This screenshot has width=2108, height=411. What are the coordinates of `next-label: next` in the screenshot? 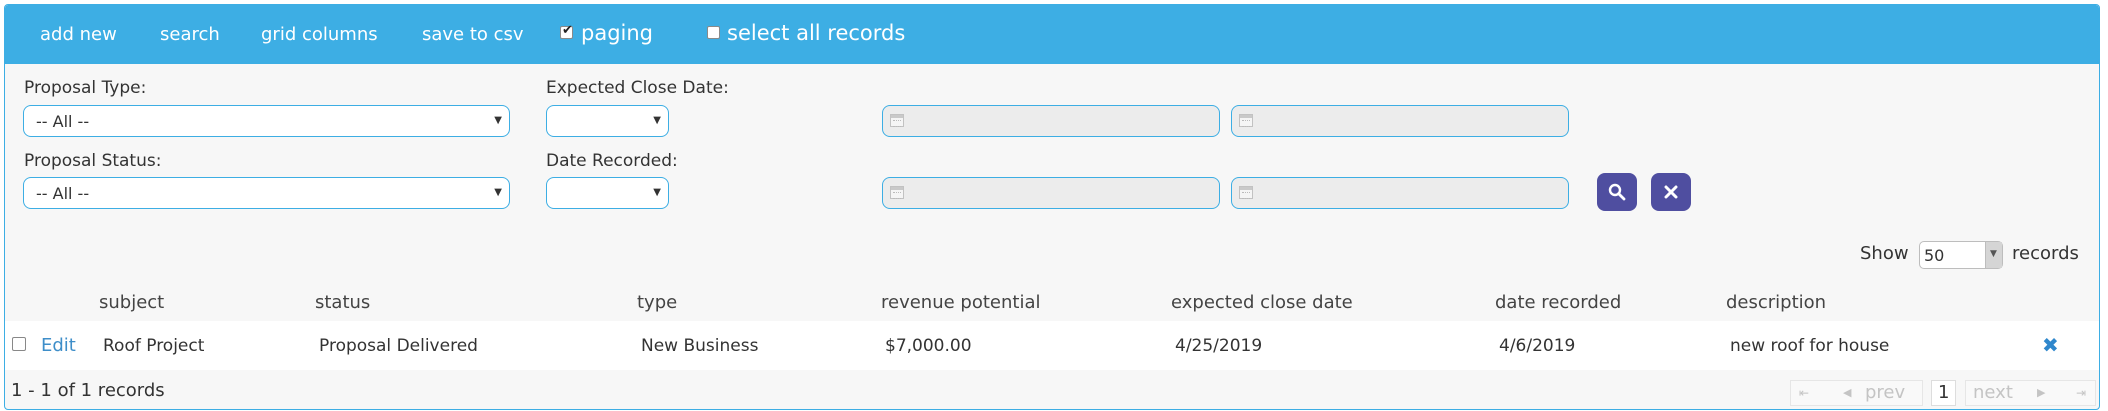 It's located at (1993, 392).